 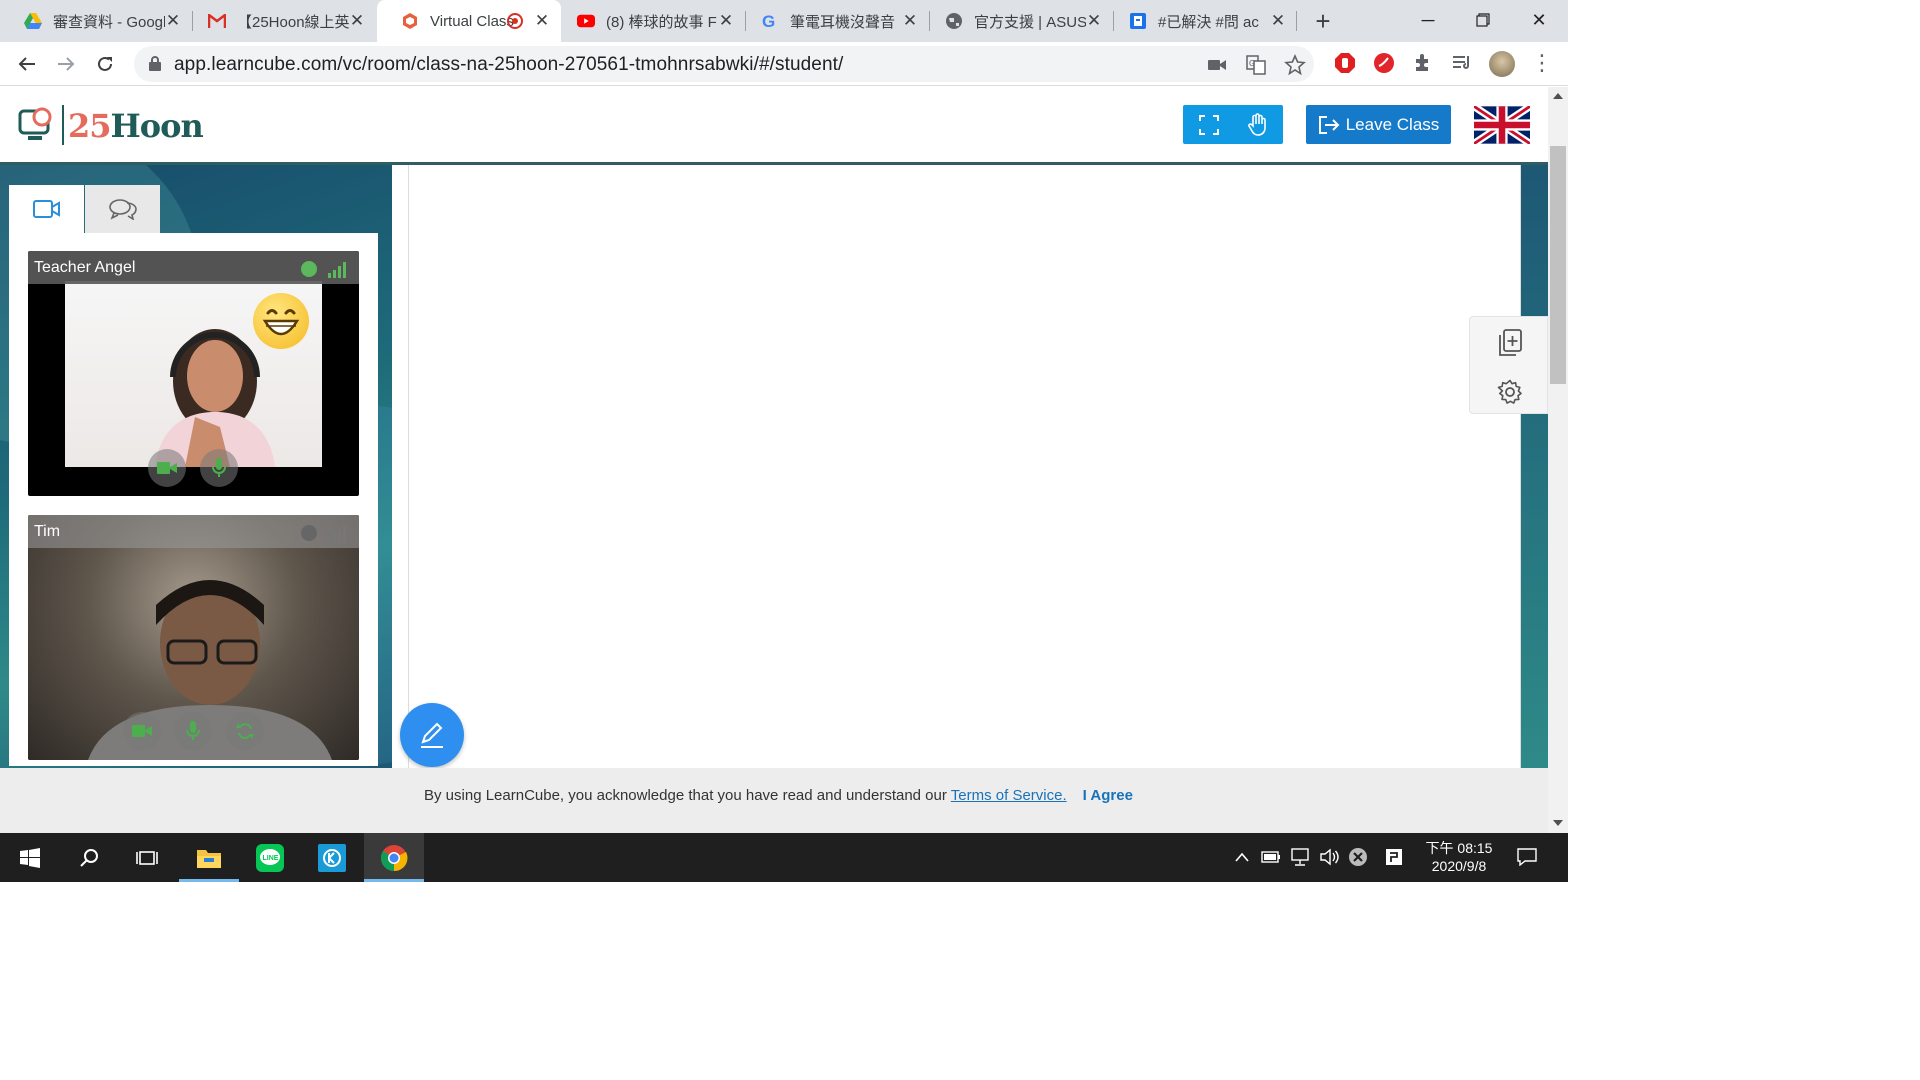 What do you see at coordinates (105, 64) in the screenshot?
I see `reload-button` at bounding box center [105, 64].